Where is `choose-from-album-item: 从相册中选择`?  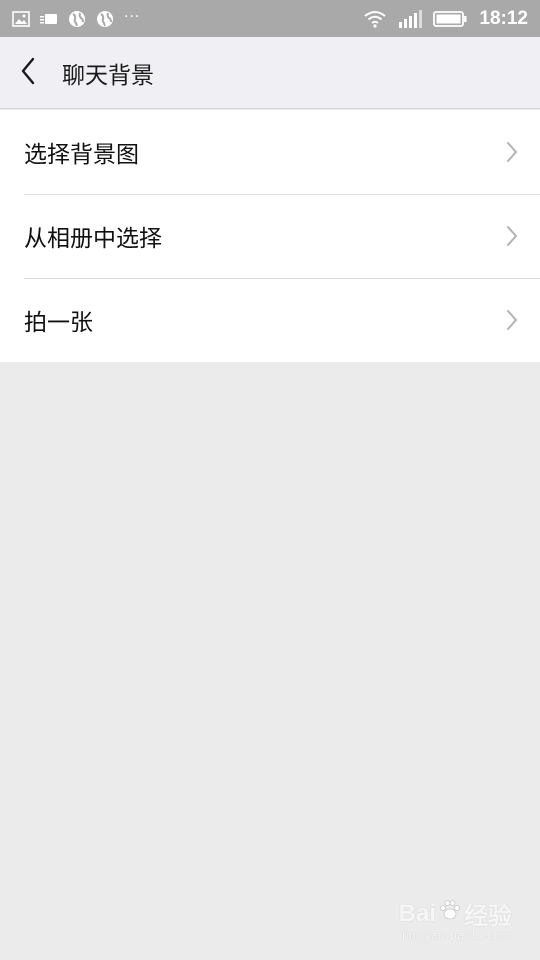 choose-from-album-item: 从相册中选择 is located at coordinates (270, 236).